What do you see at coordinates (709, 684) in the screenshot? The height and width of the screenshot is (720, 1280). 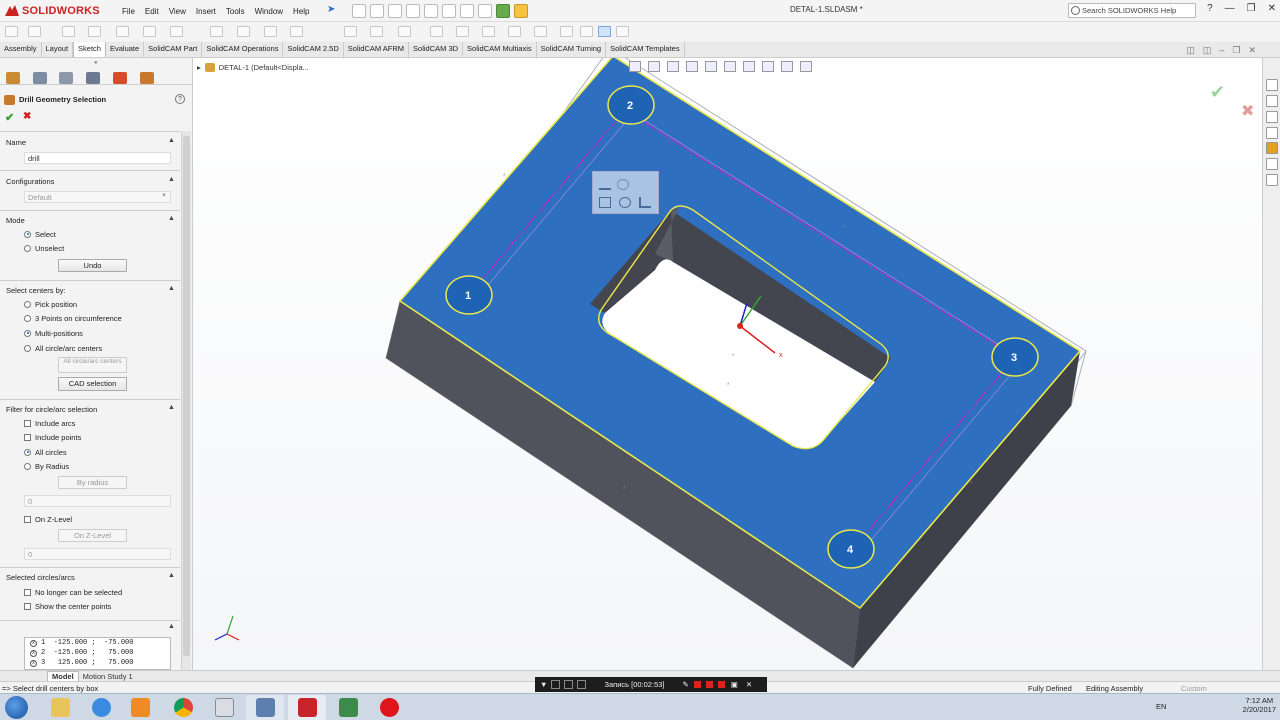 I see `pause-icon` at bounding box center [709, 684].